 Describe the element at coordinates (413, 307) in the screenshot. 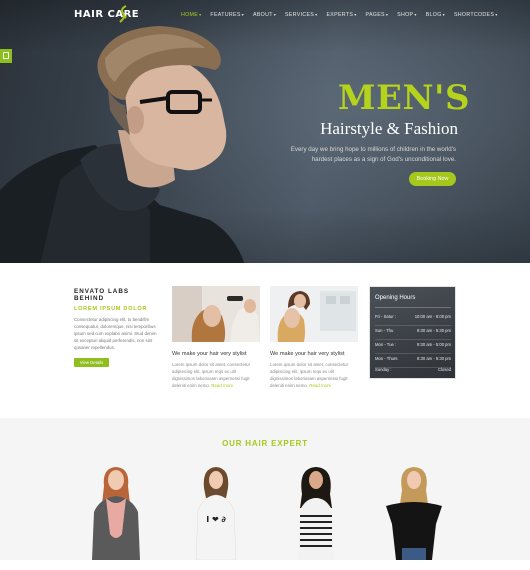

I see `divider` at that location.